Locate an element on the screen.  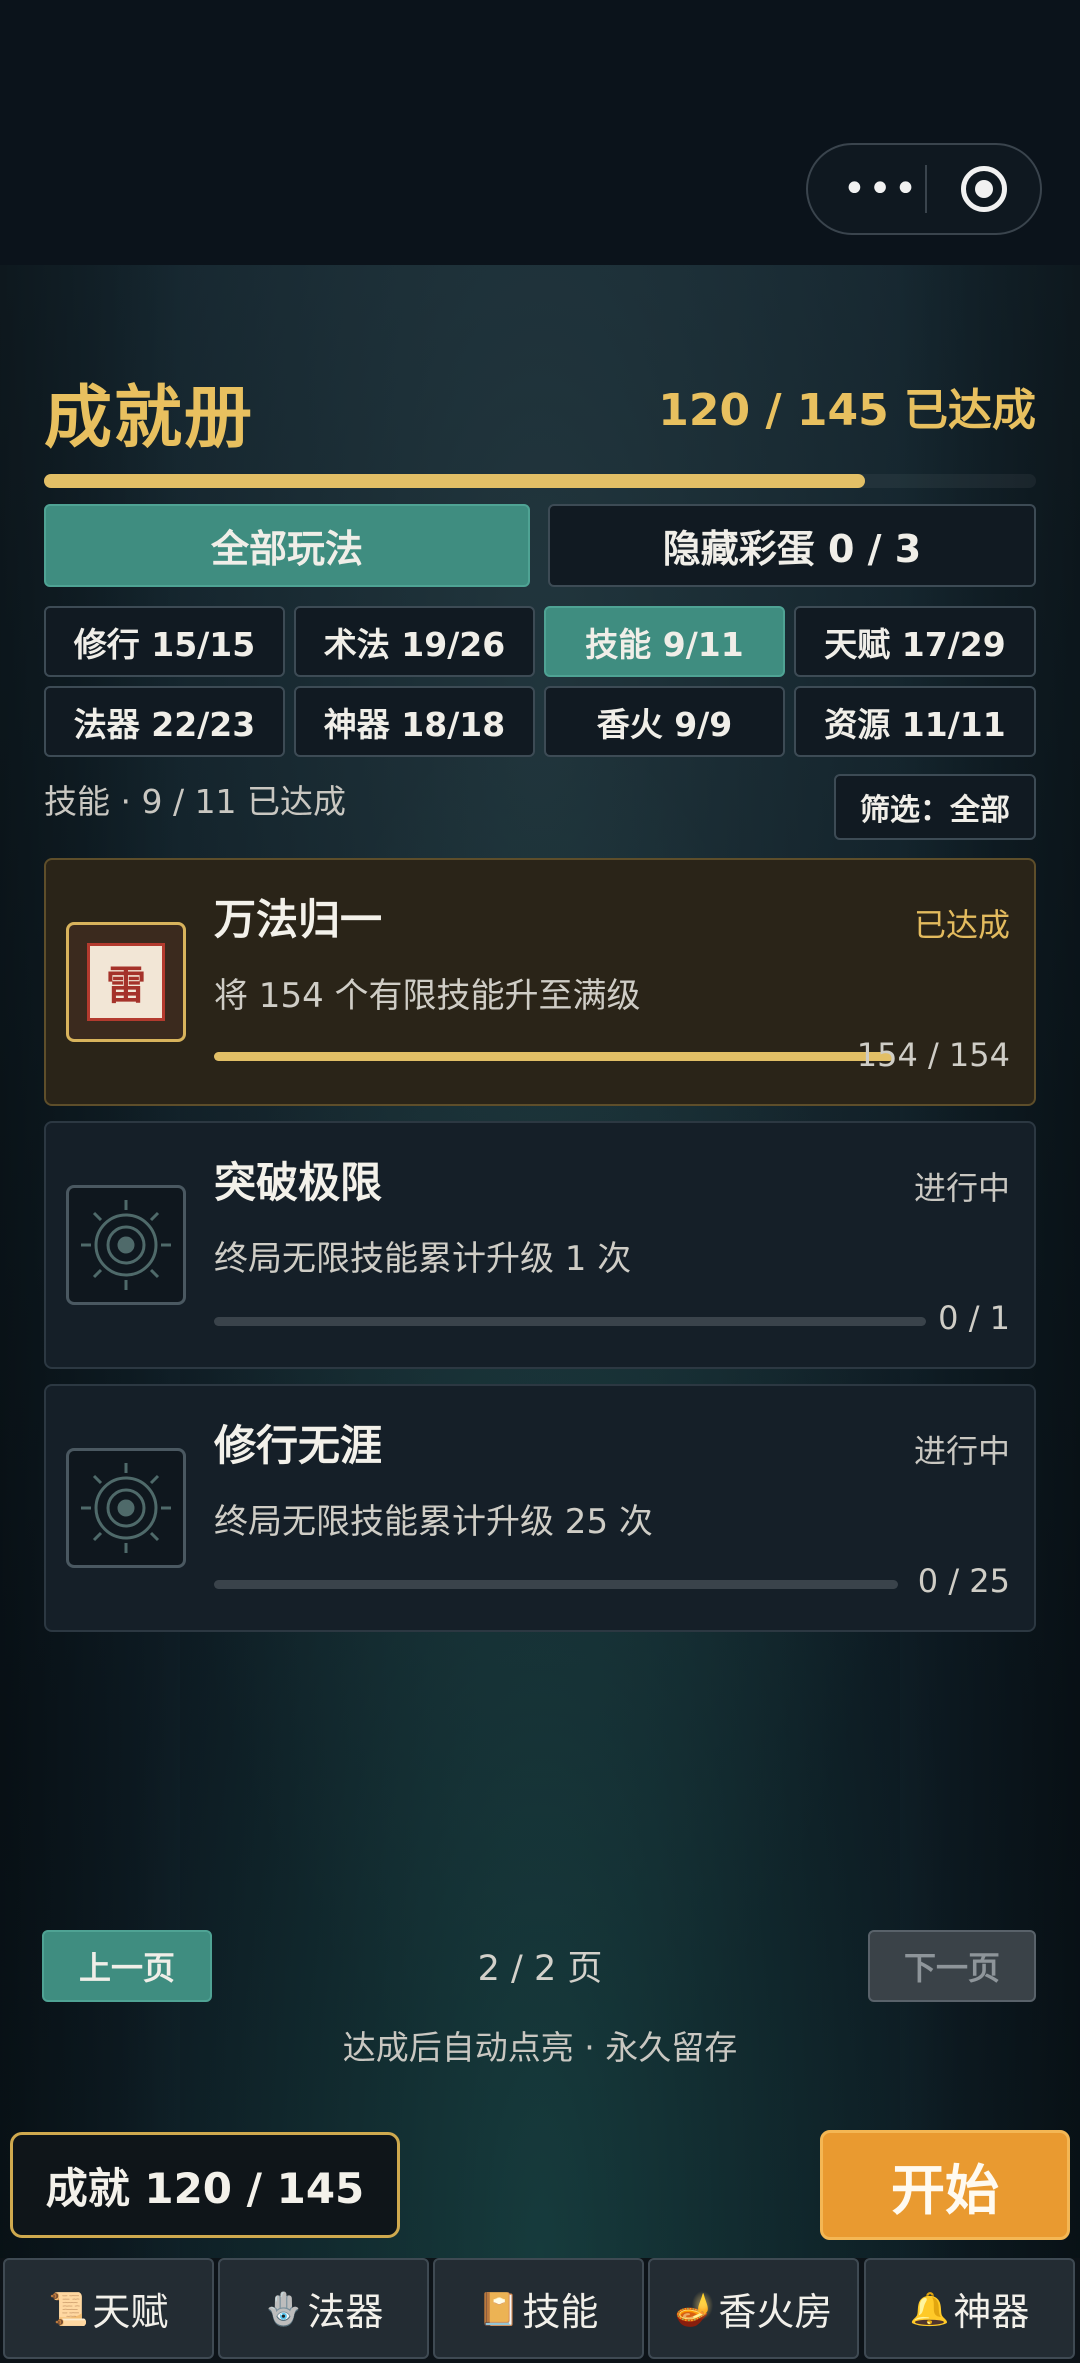
scroll-icon: 📜 is located at coordinates (68, 2308).